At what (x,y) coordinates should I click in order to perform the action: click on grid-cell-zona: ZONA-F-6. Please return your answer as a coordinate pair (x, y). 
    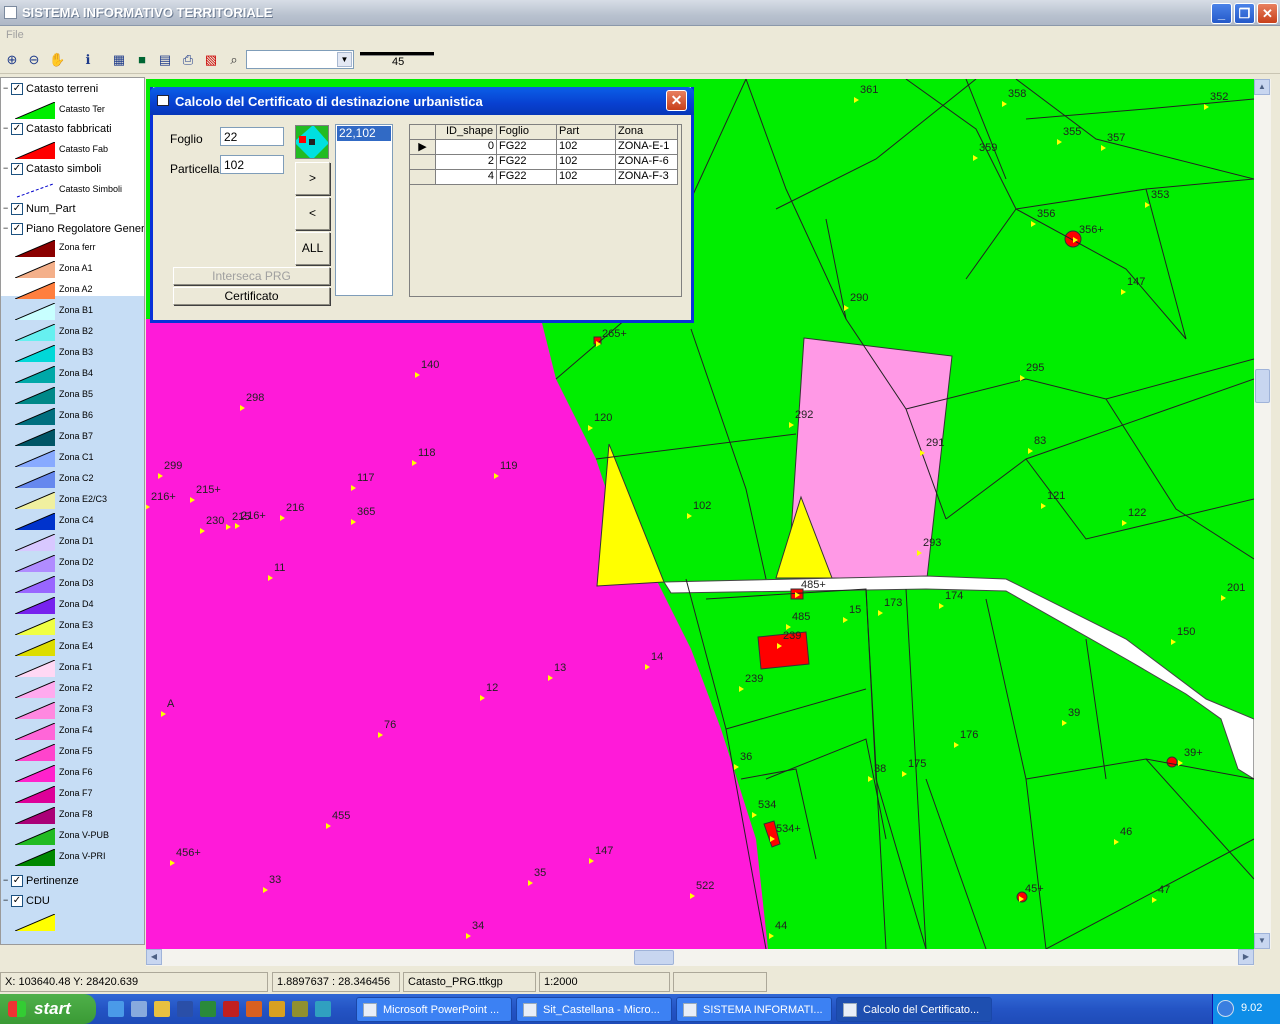
    Looking at the image, I should click on (647, 162).